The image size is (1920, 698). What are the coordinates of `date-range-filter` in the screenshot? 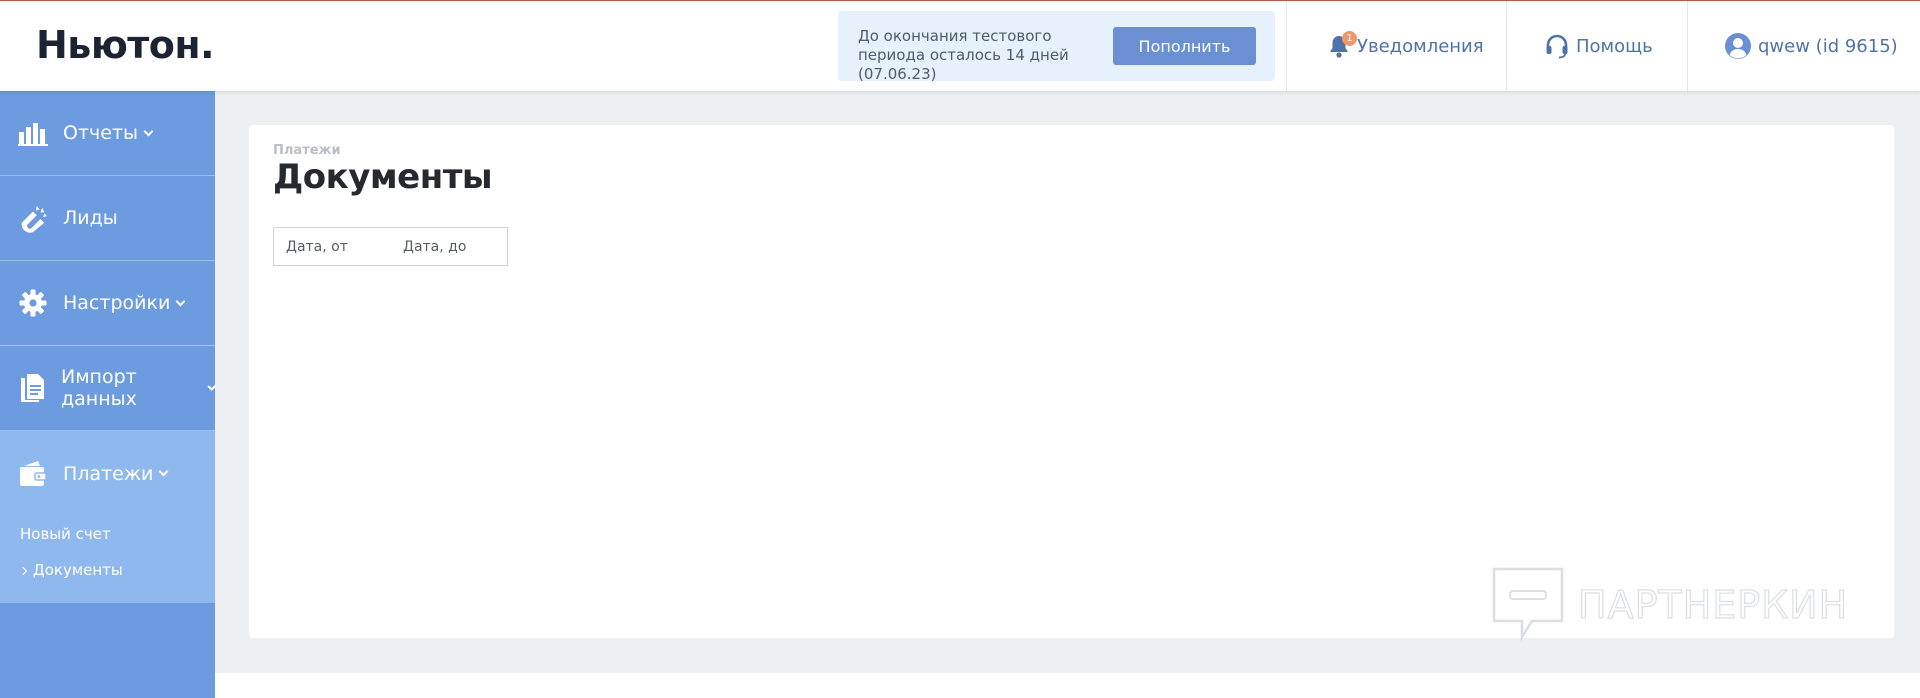 It's located at (390, 246).